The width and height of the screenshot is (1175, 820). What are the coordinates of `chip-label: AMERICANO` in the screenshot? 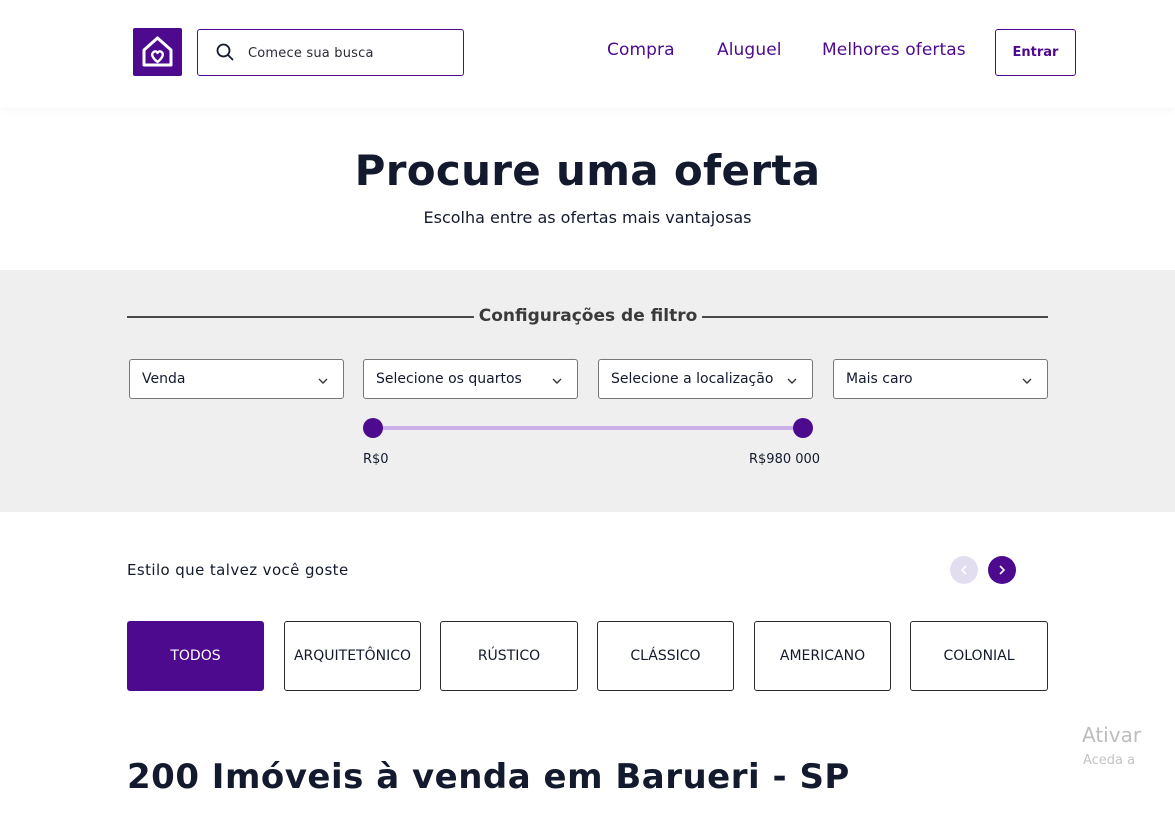 It's located at (822, 656).